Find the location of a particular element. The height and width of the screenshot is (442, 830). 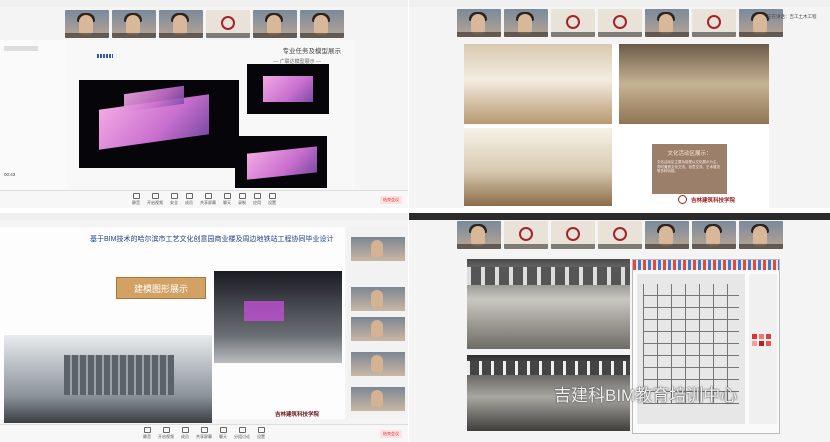

security-button: 安全 is located at coordinates (174, 199).